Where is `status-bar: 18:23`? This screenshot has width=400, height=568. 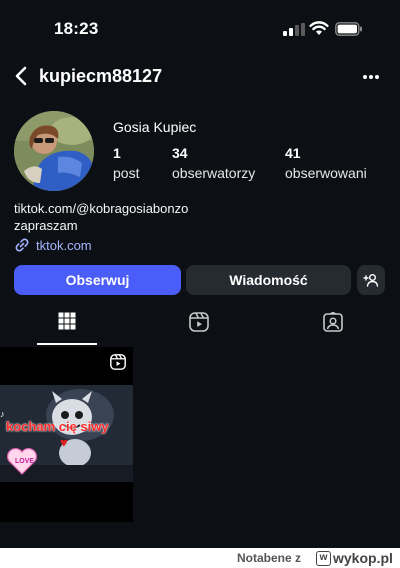 status-bar: 18:23 is located at coordinates (200, 26).